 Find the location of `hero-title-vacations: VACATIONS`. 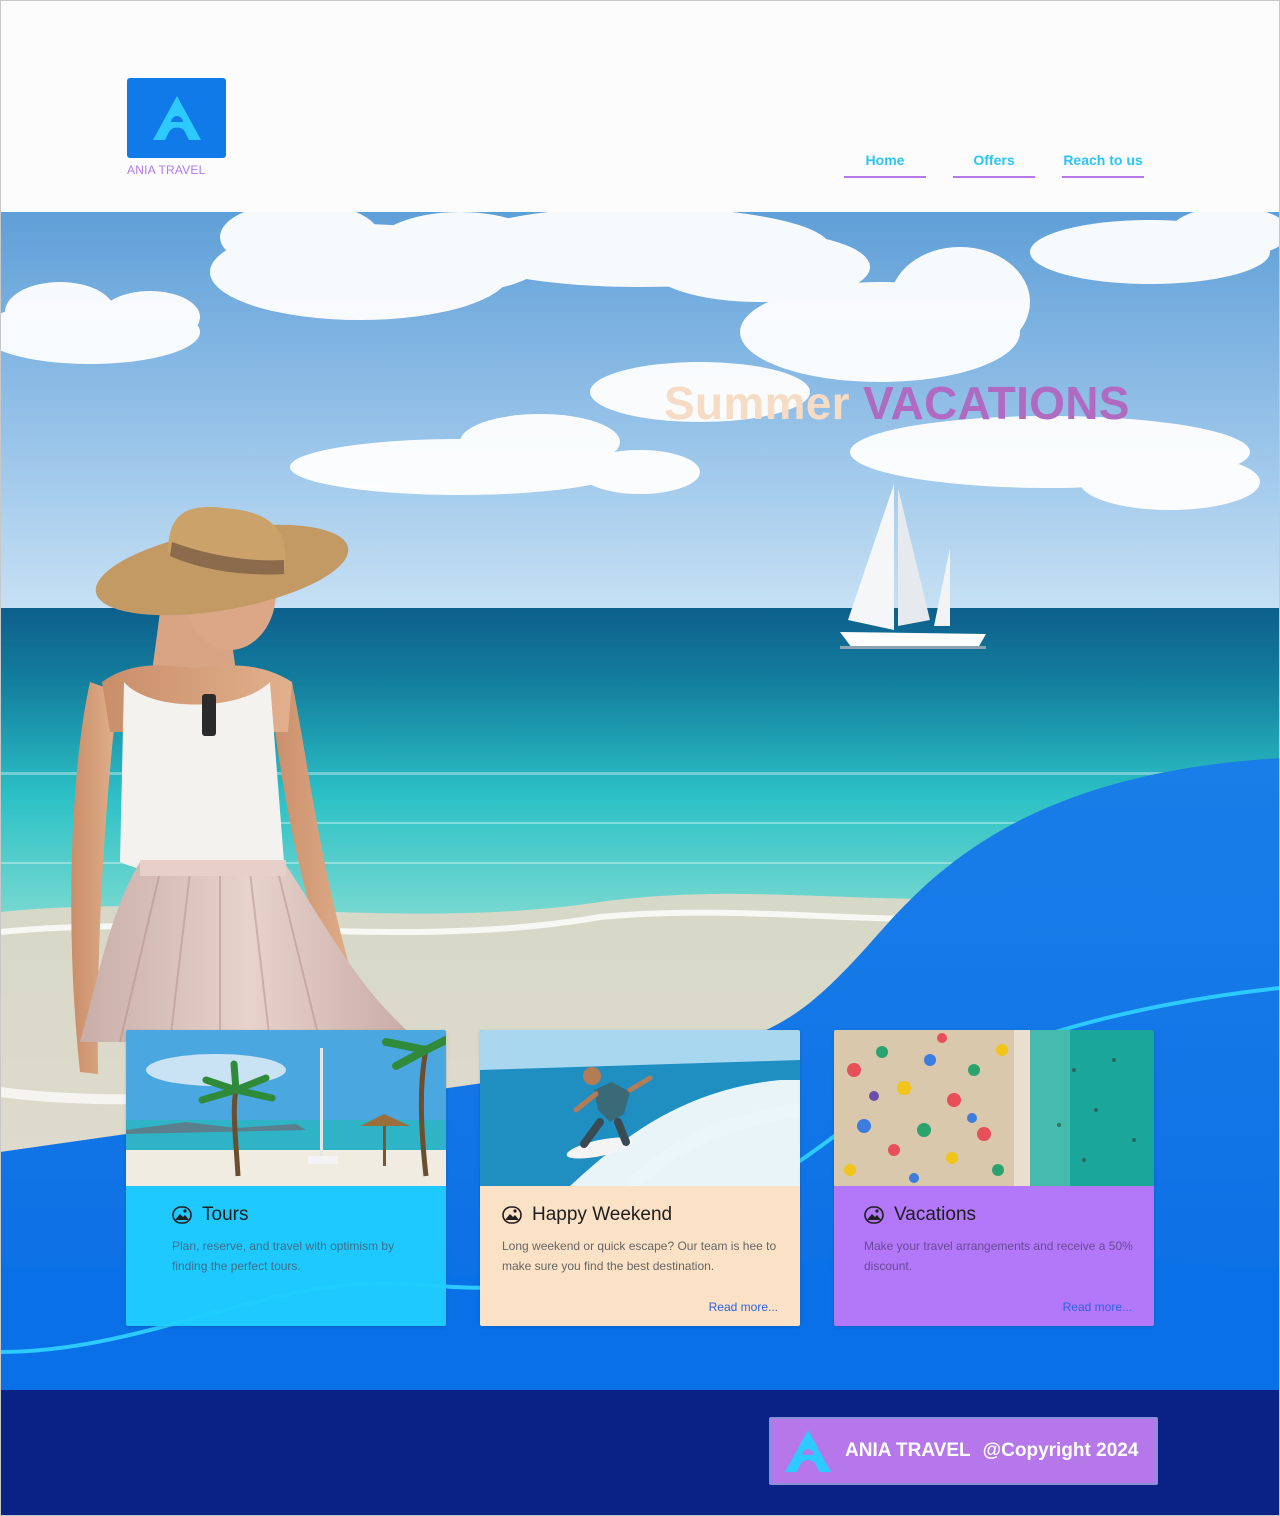

hero-title-vacations: VACATIONS is located at coordinates (996, 403).